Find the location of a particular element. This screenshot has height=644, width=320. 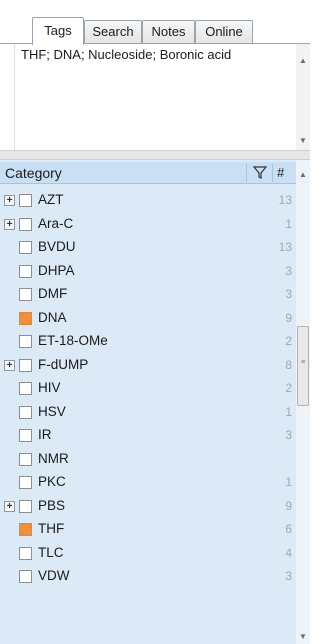

category-label: BVDU is located at coordinates (57, 246).